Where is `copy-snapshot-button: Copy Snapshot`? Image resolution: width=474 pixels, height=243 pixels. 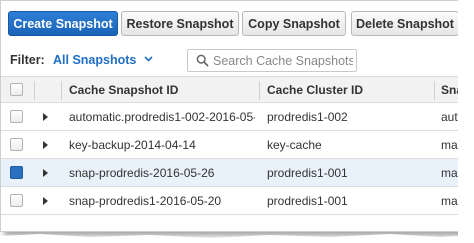
copy-snapshot-button: Copy Snapshot is located at coordinates (294, 23).